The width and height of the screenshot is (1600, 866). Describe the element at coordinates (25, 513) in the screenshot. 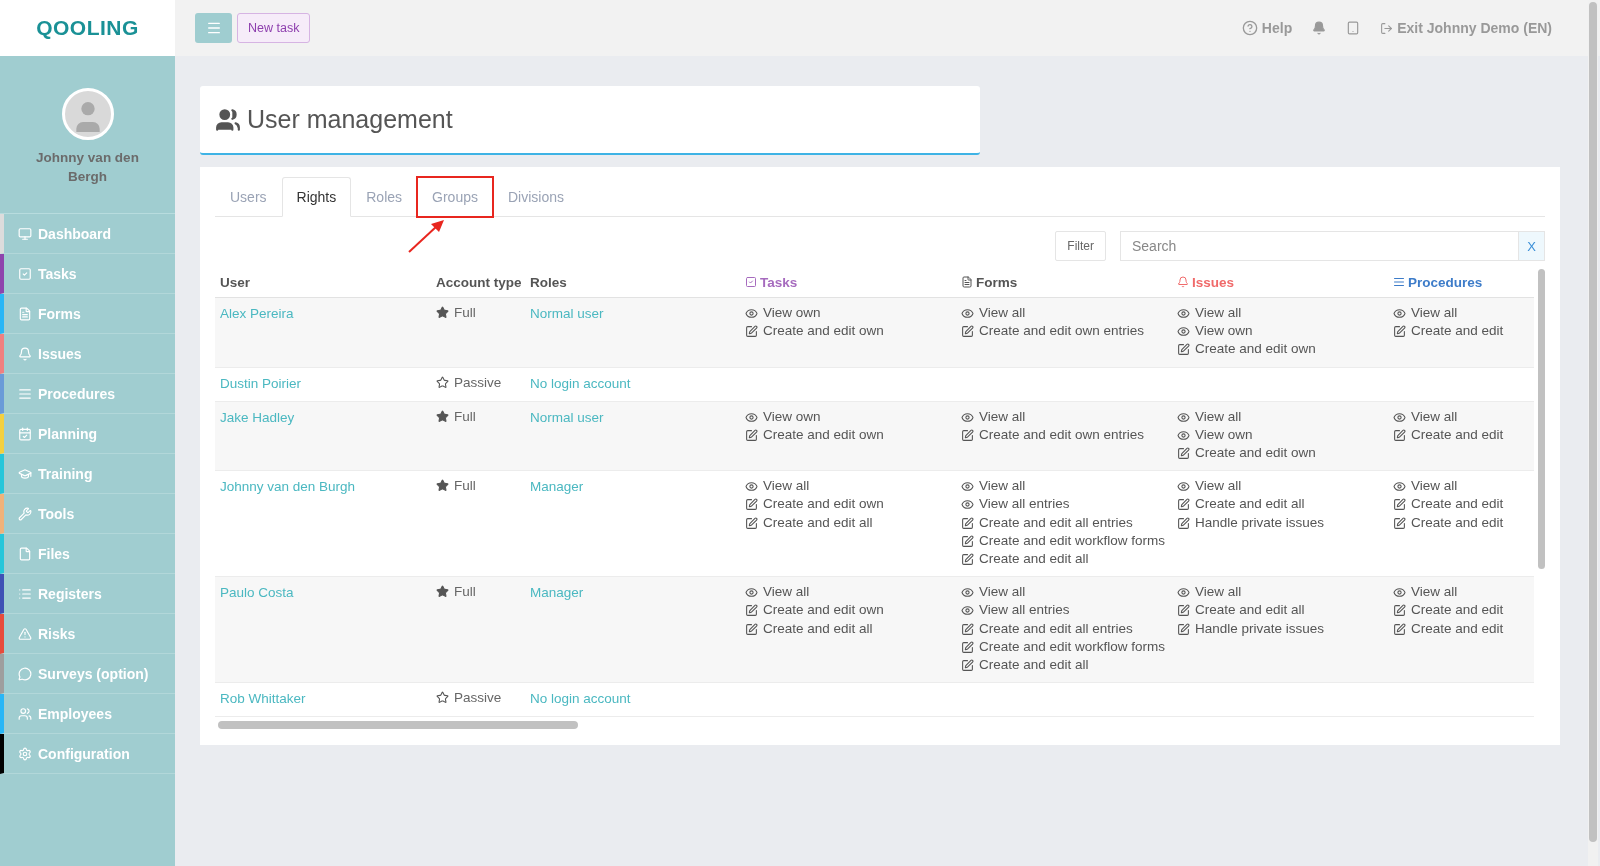

I see `wrench-icon` at that location.